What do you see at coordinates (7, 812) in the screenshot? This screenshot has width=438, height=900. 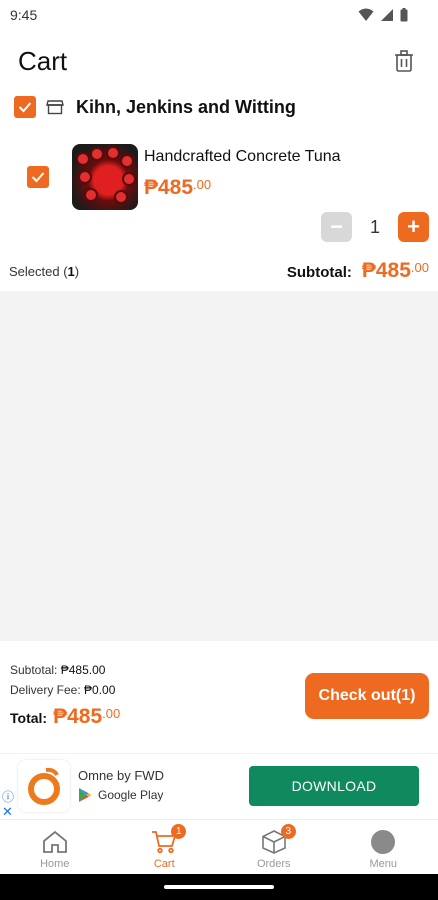 I see `ad-close-icon: ✕` at bounding box center [7, 812].